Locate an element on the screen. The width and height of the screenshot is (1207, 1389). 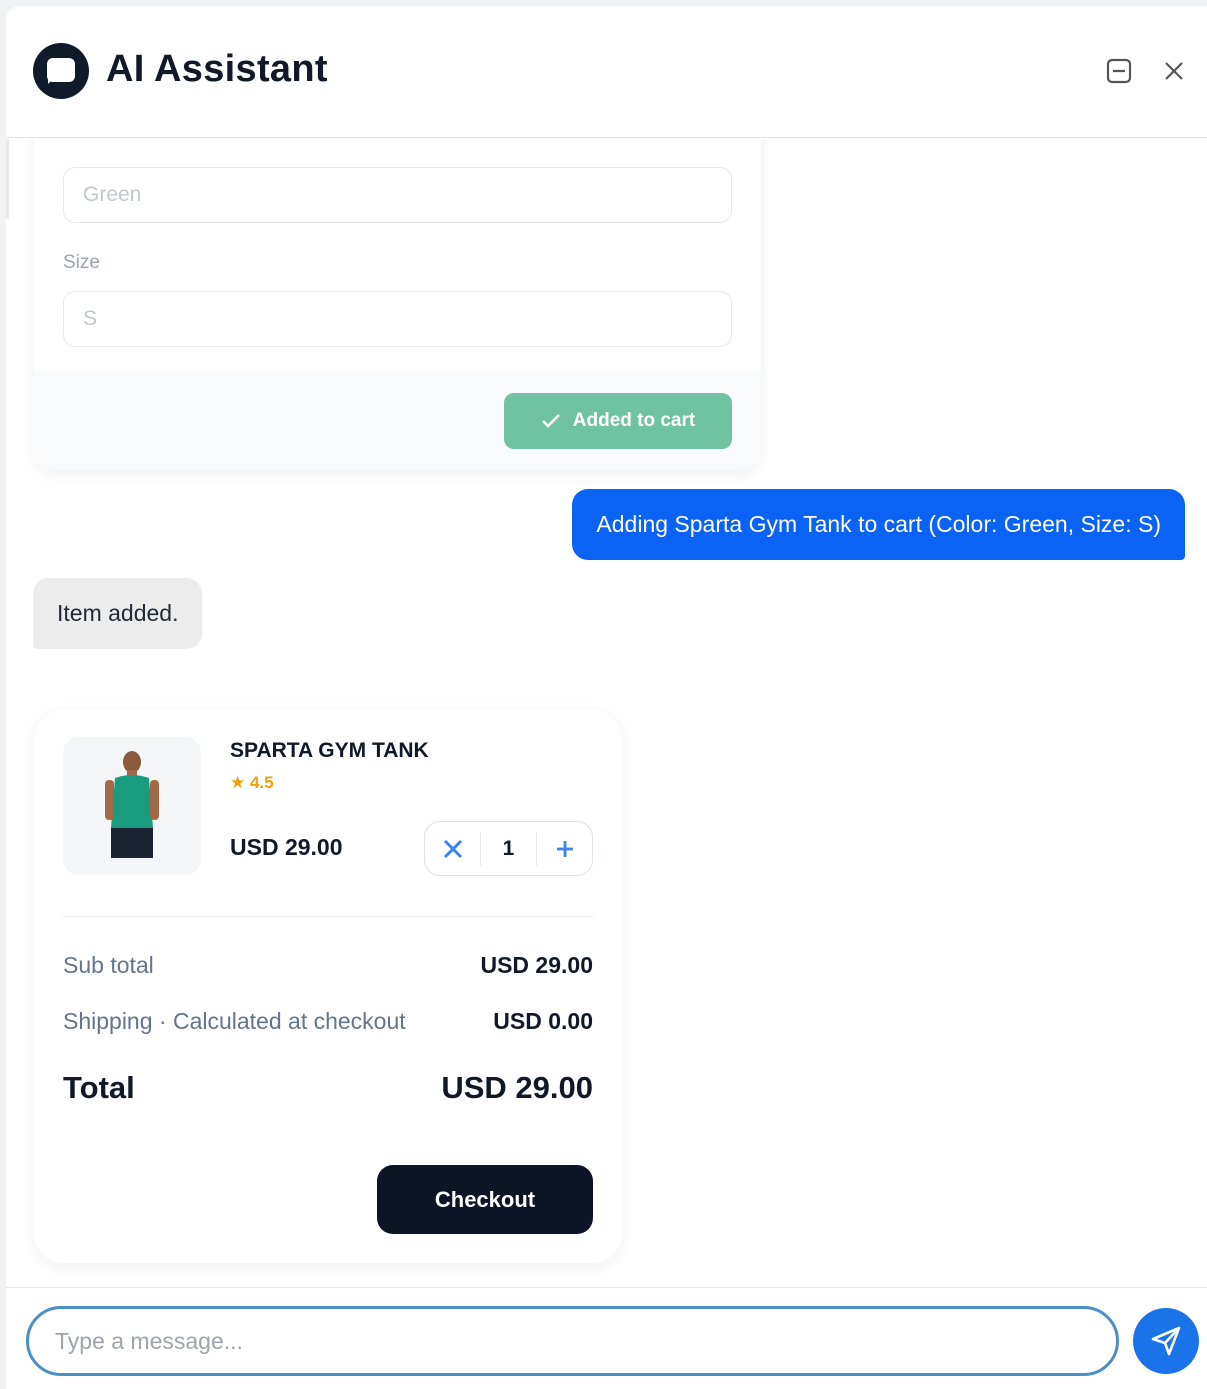
send-button is located at coordinates (1166, 1341).